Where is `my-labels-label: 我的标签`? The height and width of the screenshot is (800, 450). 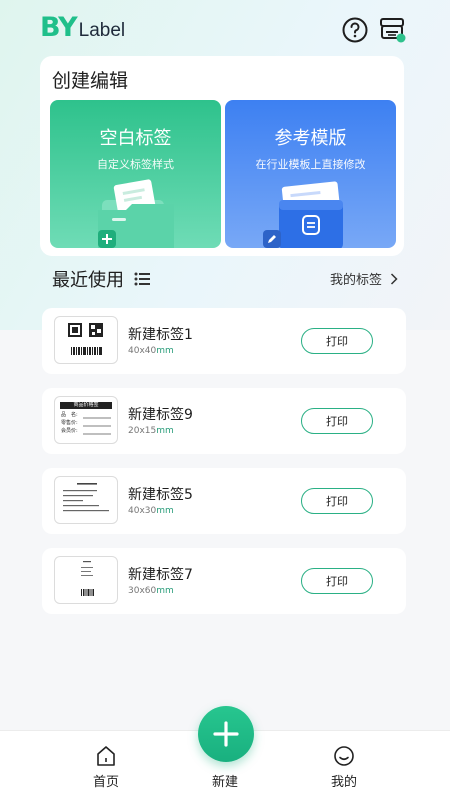
my-labels-label: 我的标签 is located at coordinates (355, 280).